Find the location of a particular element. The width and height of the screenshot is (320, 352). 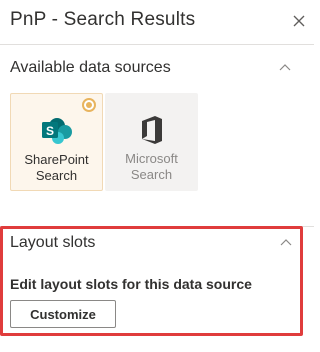

data-source-tile-sharepoint: S SharePoint Search is located at coordinates (56, 142).